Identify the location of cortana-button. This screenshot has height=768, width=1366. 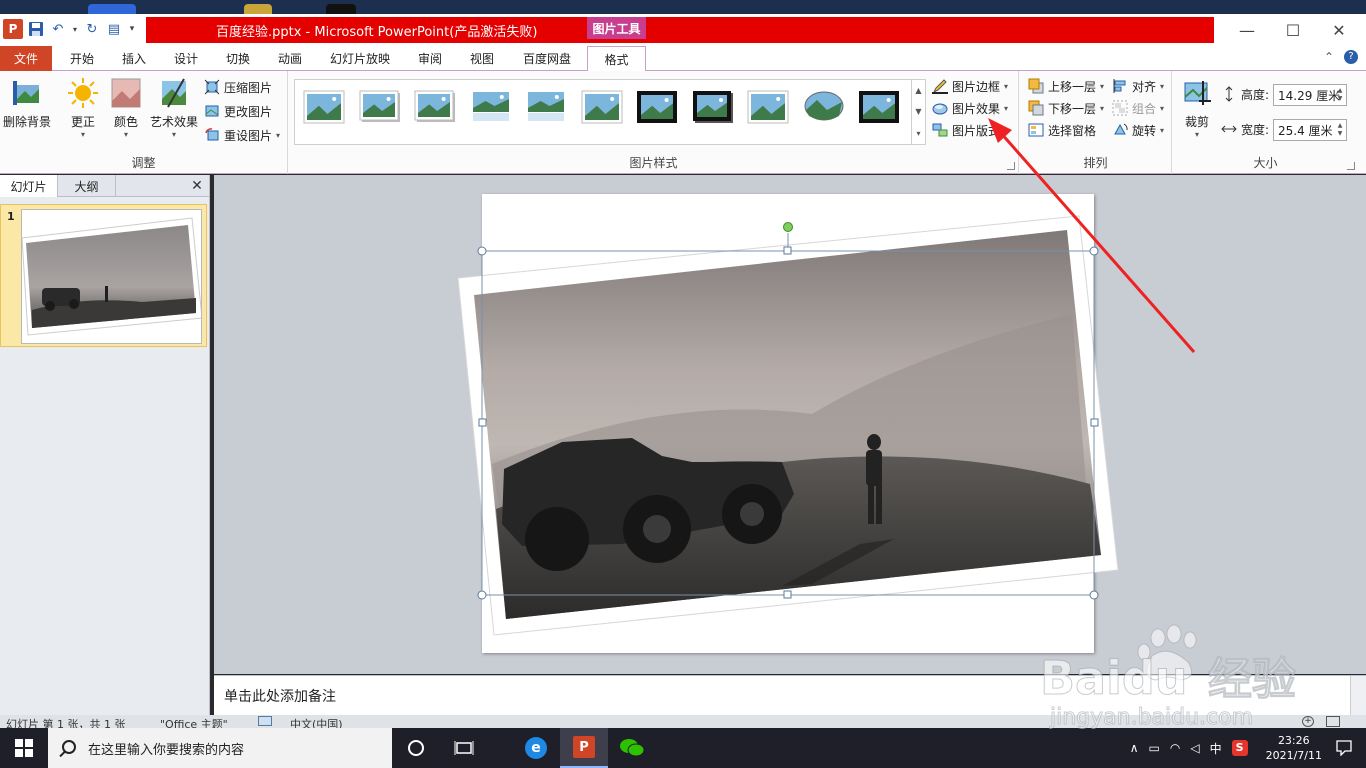
(416, 748).